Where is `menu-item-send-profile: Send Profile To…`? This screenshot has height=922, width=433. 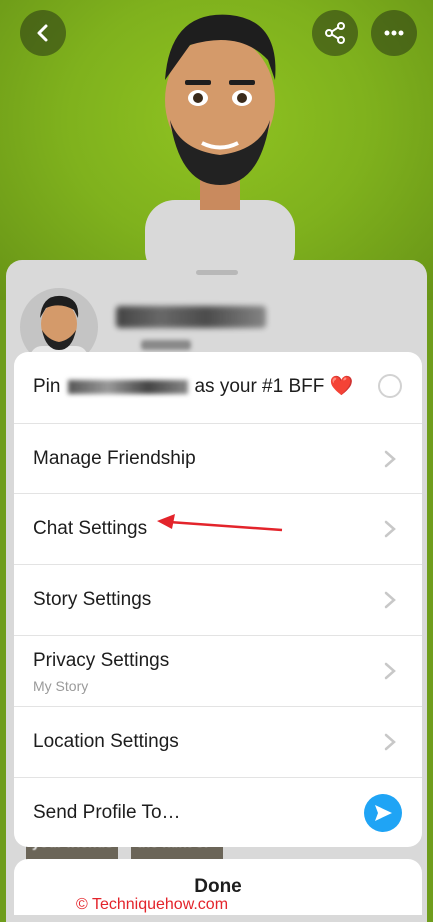 menu-item-send-profile: Send Profile To… is located at coordinates (218, 812).